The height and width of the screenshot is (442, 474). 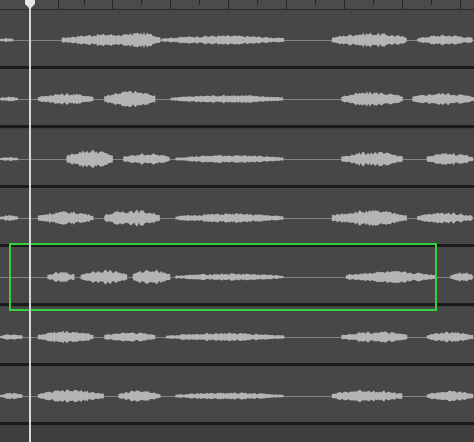 I want to click on track-separator, so click(x=237, y=423).